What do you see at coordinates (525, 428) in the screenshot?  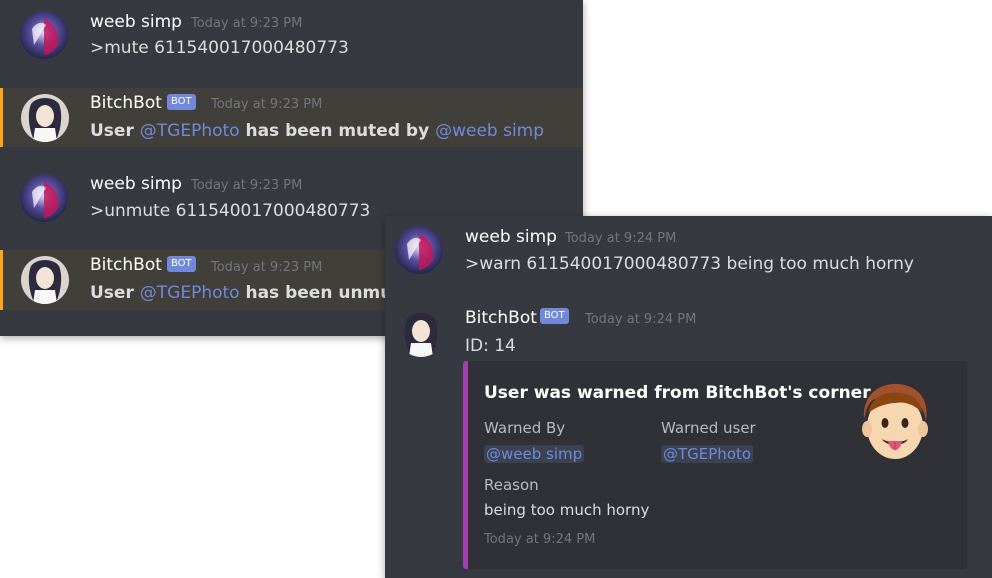 I see `embed-field-name: Warned By` at bounding box center [525, 428].